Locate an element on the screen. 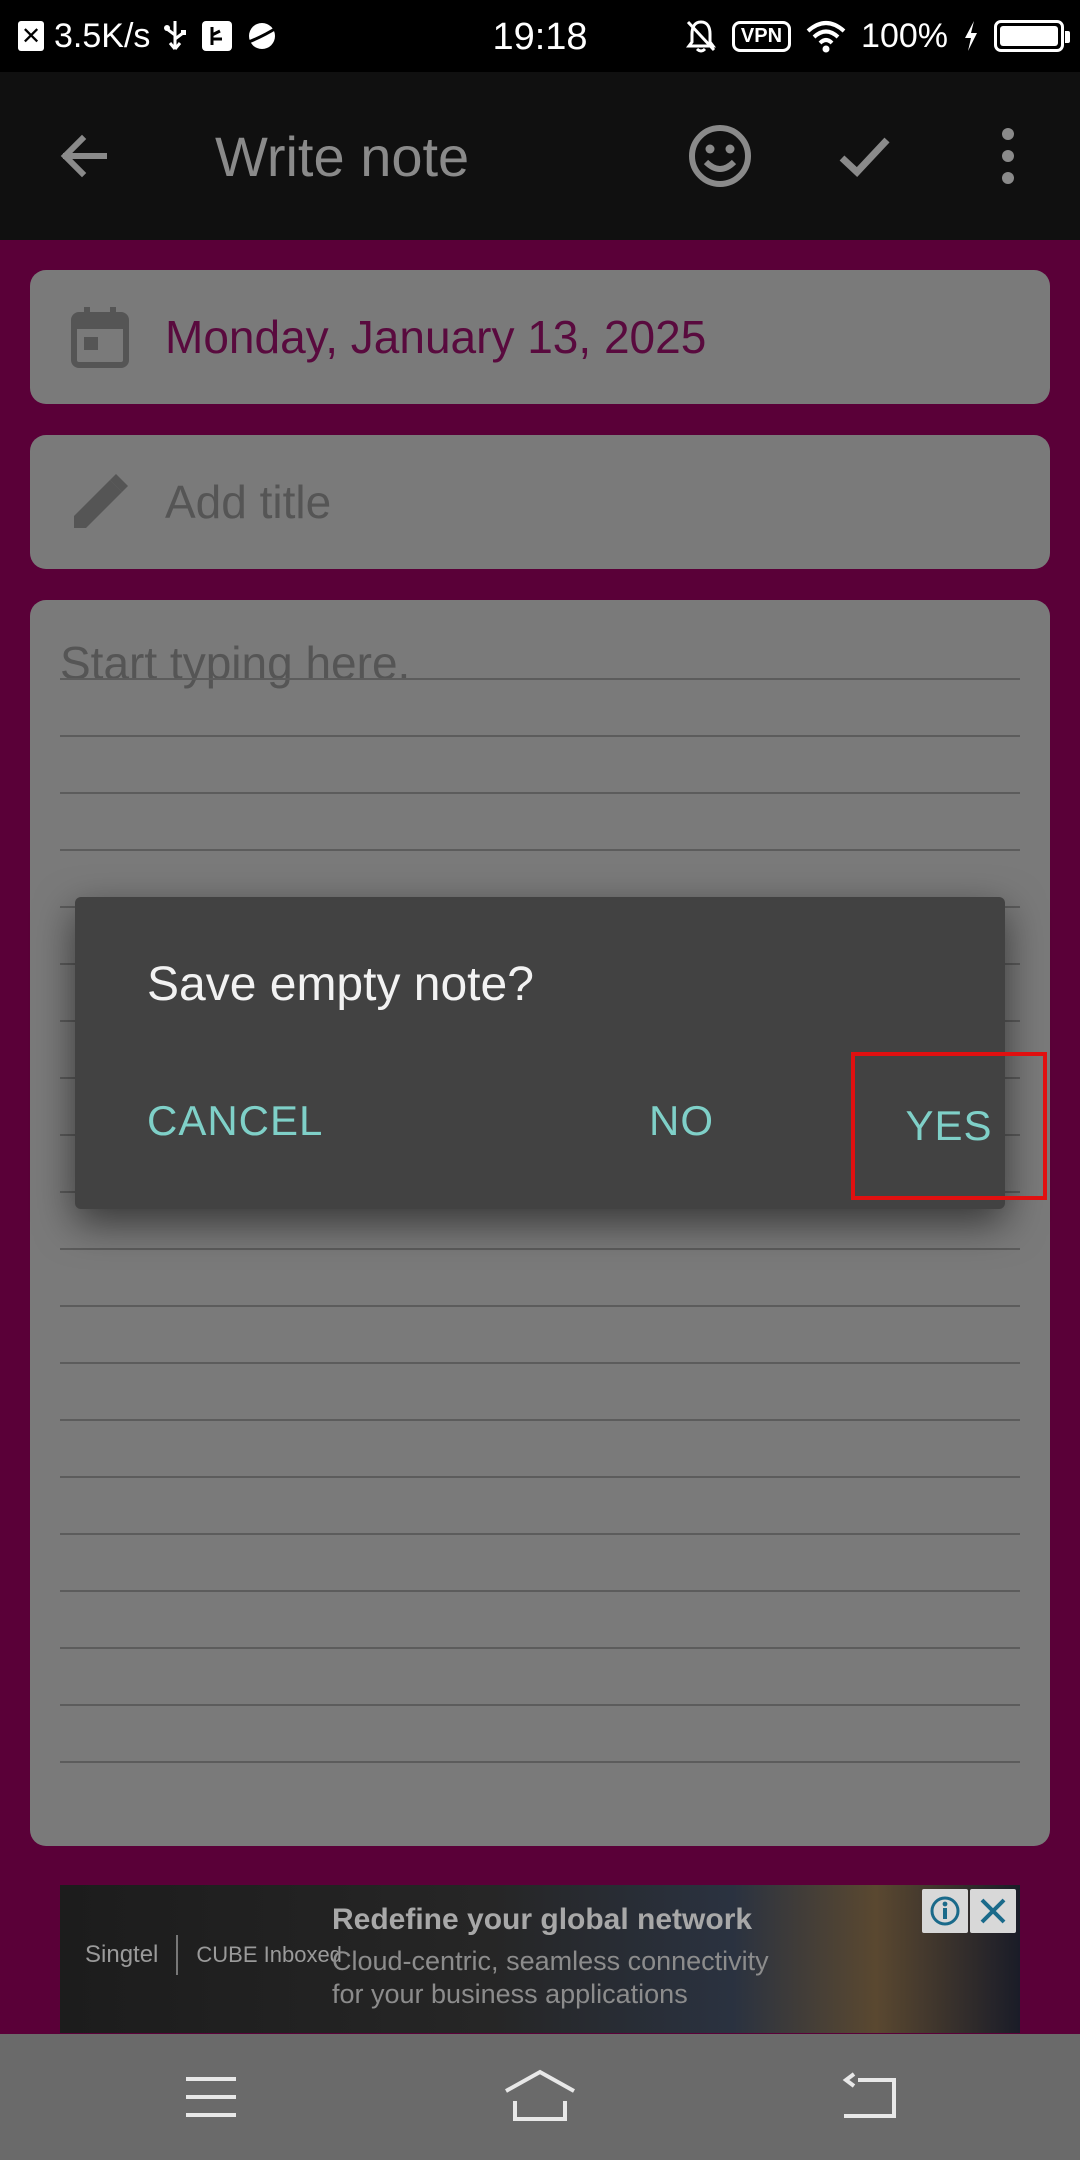 This screenshot has width=1080, height=2160. back-button is located at coordinates (84, 156).